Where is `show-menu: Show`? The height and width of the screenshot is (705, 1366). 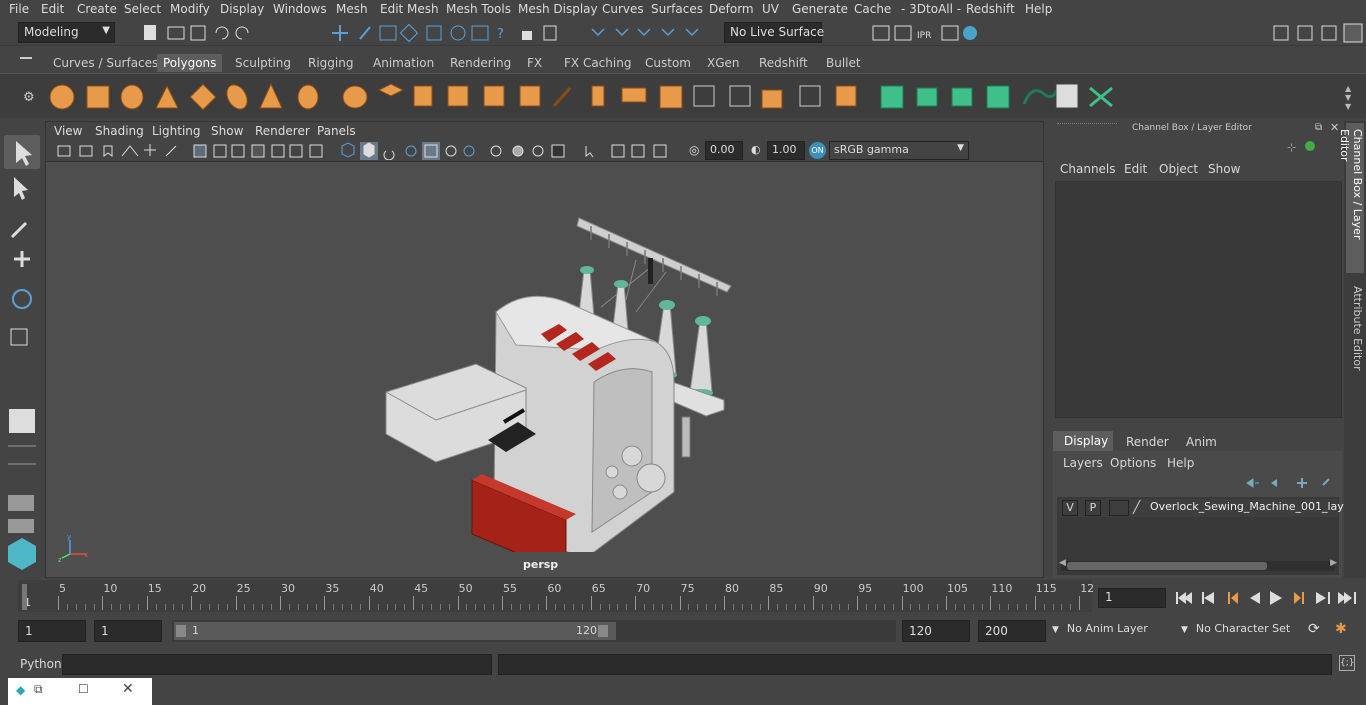
show-menu: Show is located at coordinates (1224, 169).